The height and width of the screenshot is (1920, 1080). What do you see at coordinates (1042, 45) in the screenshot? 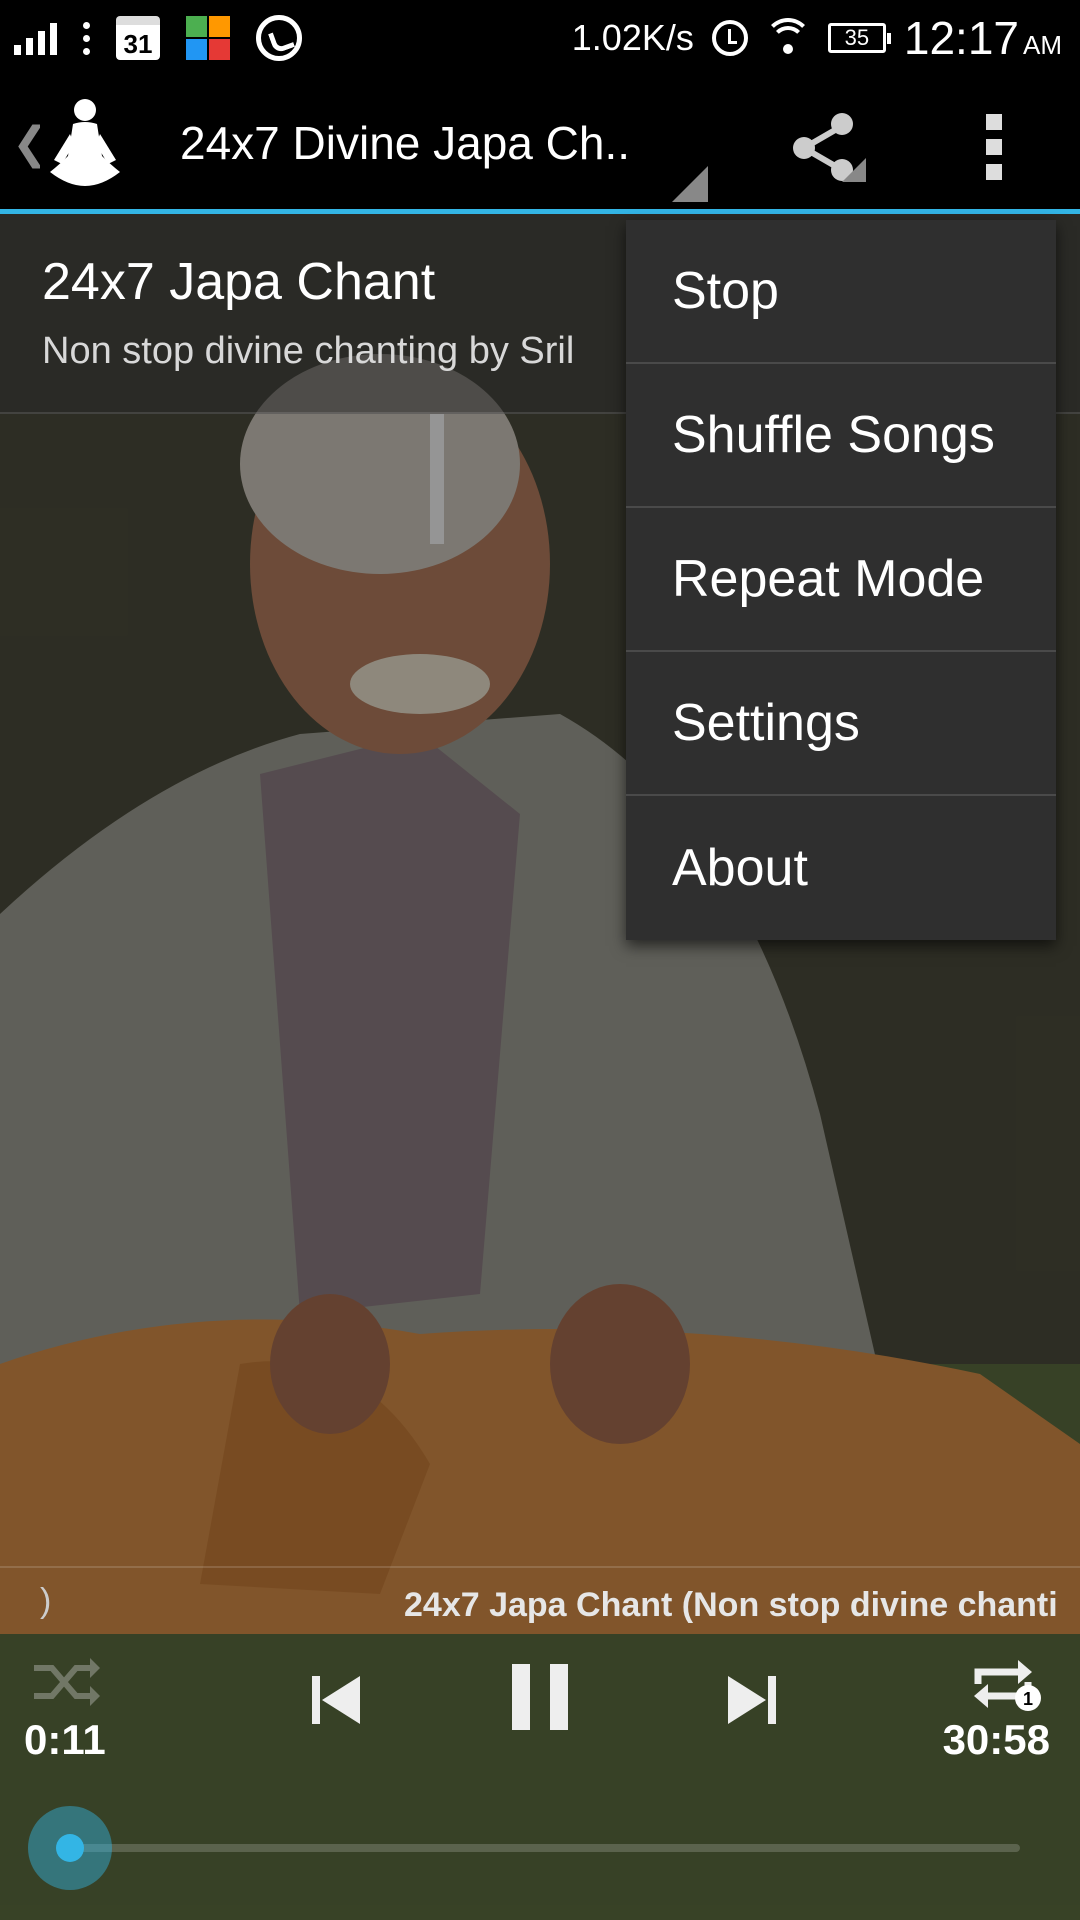
I see `clock-ampm: AM` at bounding box center [1042, 45].